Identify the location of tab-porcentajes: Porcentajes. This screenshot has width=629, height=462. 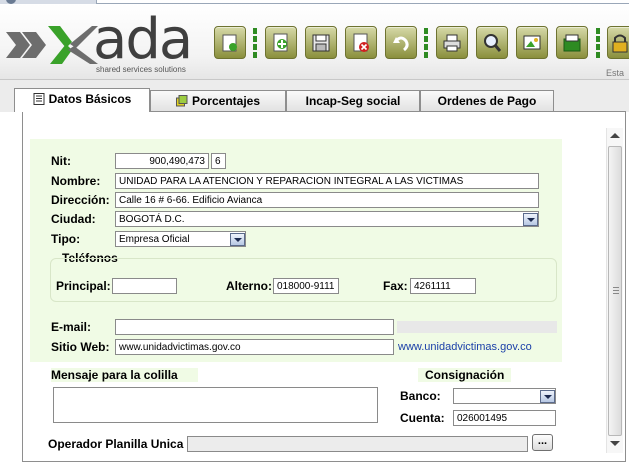
(218, 100).